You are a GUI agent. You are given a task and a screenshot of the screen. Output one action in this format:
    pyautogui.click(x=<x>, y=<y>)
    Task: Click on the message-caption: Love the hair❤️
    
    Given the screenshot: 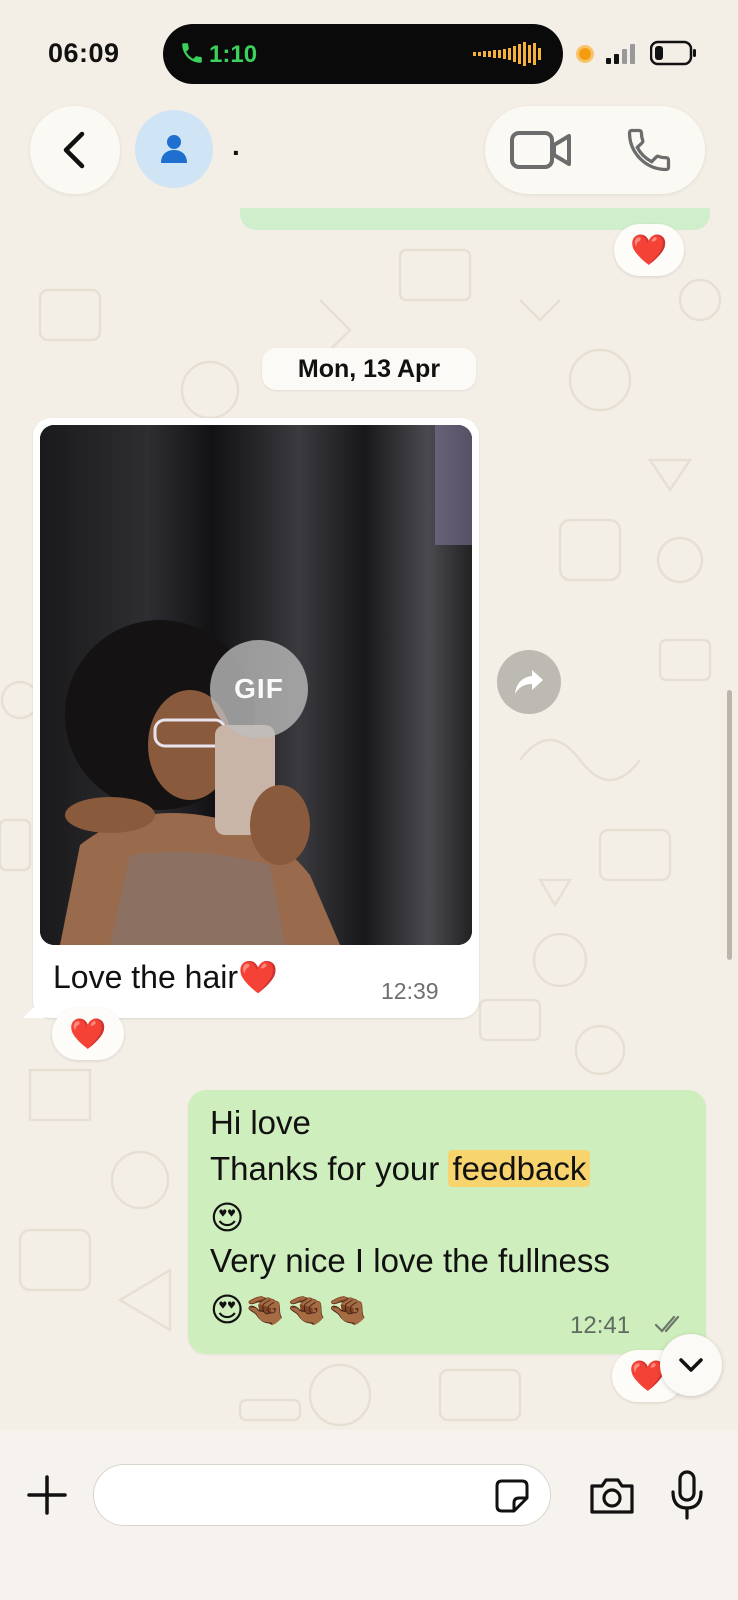 What is the action you would take?
    pyautogui.click(x=165, y=977)
    